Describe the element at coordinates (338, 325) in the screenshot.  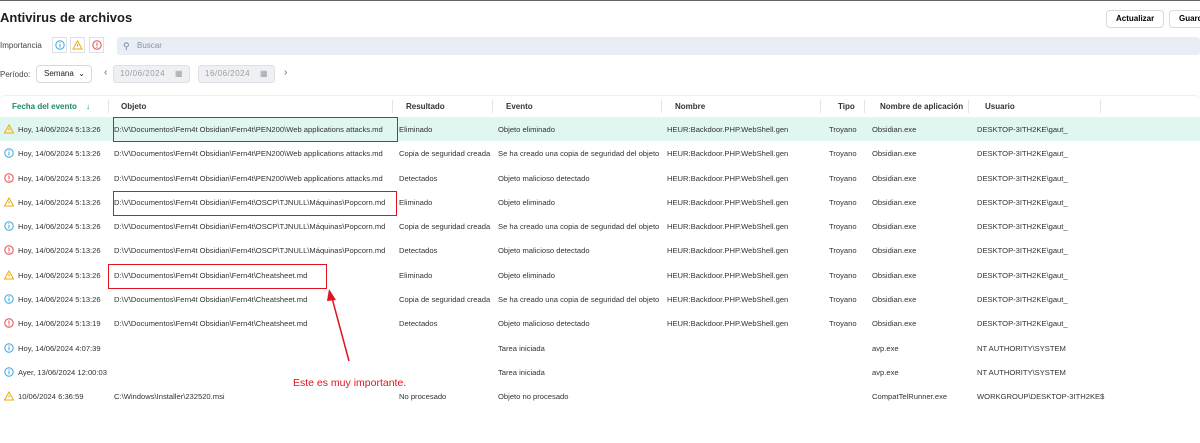
I see `annotation-arrow` at that location.